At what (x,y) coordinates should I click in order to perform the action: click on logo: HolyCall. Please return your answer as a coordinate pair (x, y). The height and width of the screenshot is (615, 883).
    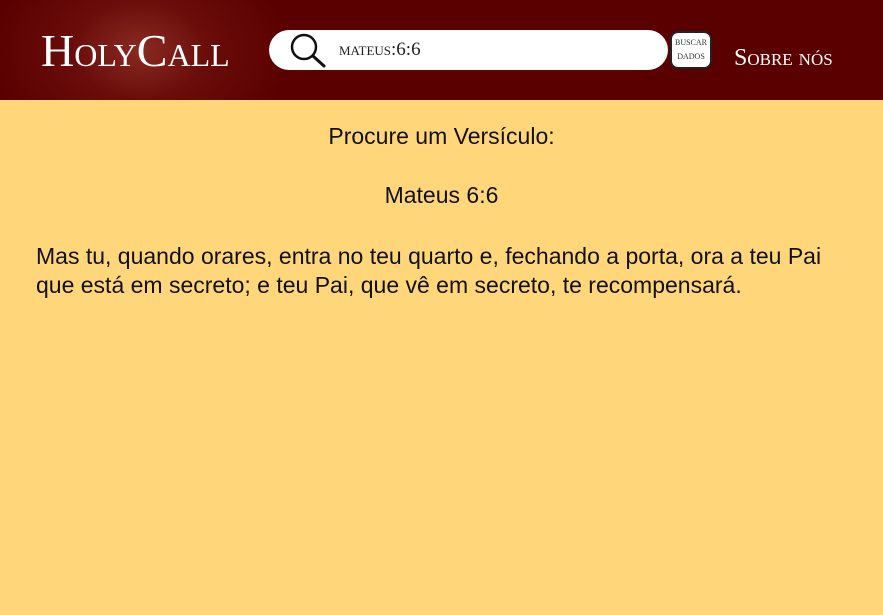
    Looking at the image, I should click on (135, 51).